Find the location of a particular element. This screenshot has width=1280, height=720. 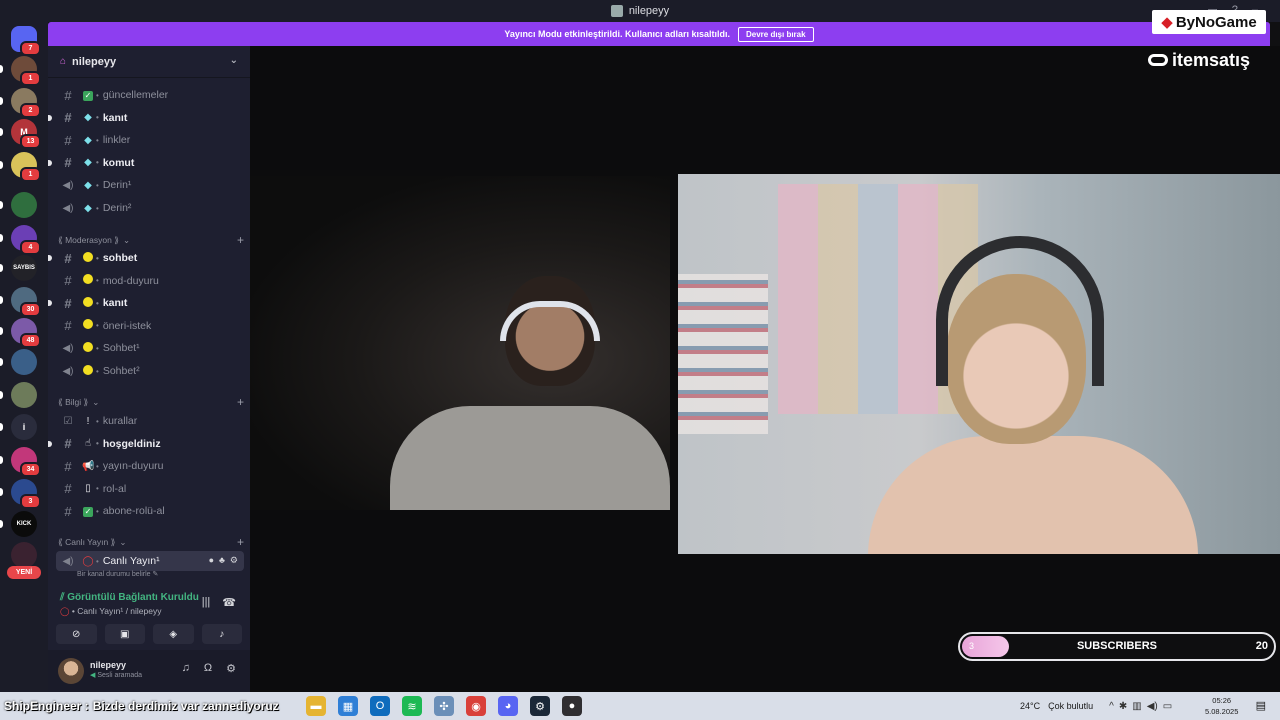

text-channel: # • kanıt is located at coordinates (146, 303).